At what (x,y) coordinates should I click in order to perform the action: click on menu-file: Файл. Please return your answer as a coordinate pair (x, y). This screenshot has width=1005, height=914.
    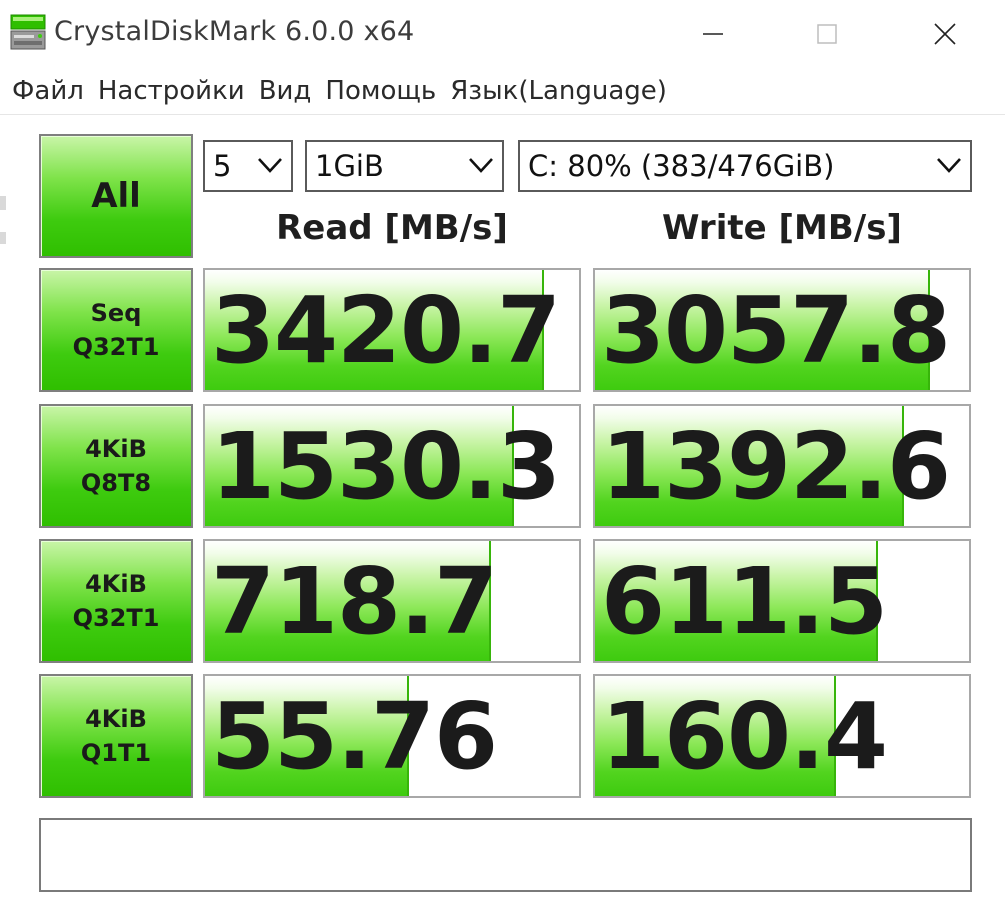
    Looking at the image, I should click on (45, 91).